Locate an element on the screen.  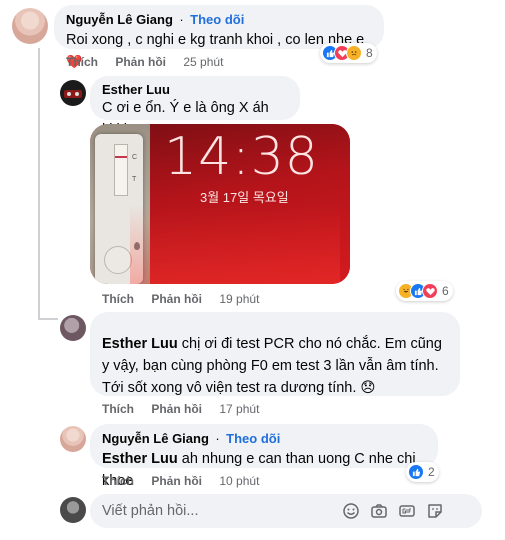
comment-actions: Thích Phản hồi 17 phút is located at coordinates (180, 409).